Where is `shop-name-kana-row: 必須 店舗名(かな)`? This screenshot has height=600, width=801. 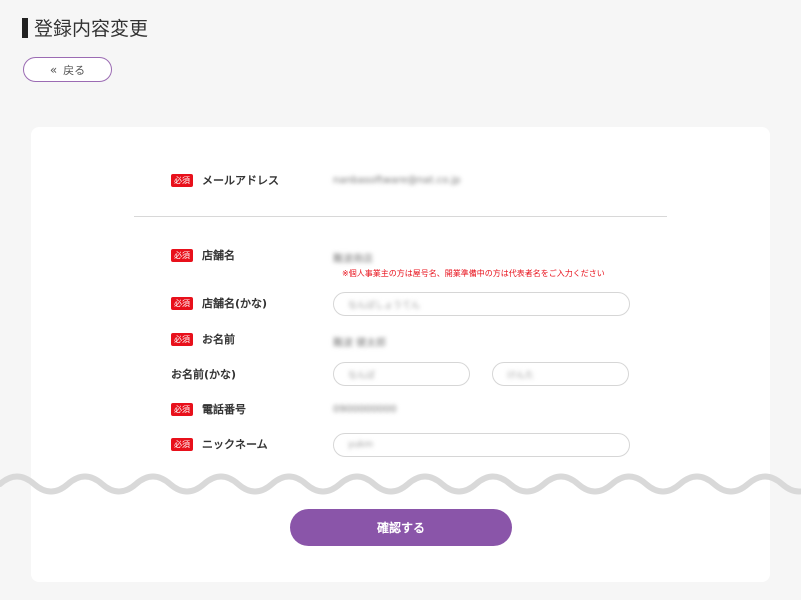
shop-name-kana-row: 必須 店舗名(かな) is located at coordinates (219, 303).